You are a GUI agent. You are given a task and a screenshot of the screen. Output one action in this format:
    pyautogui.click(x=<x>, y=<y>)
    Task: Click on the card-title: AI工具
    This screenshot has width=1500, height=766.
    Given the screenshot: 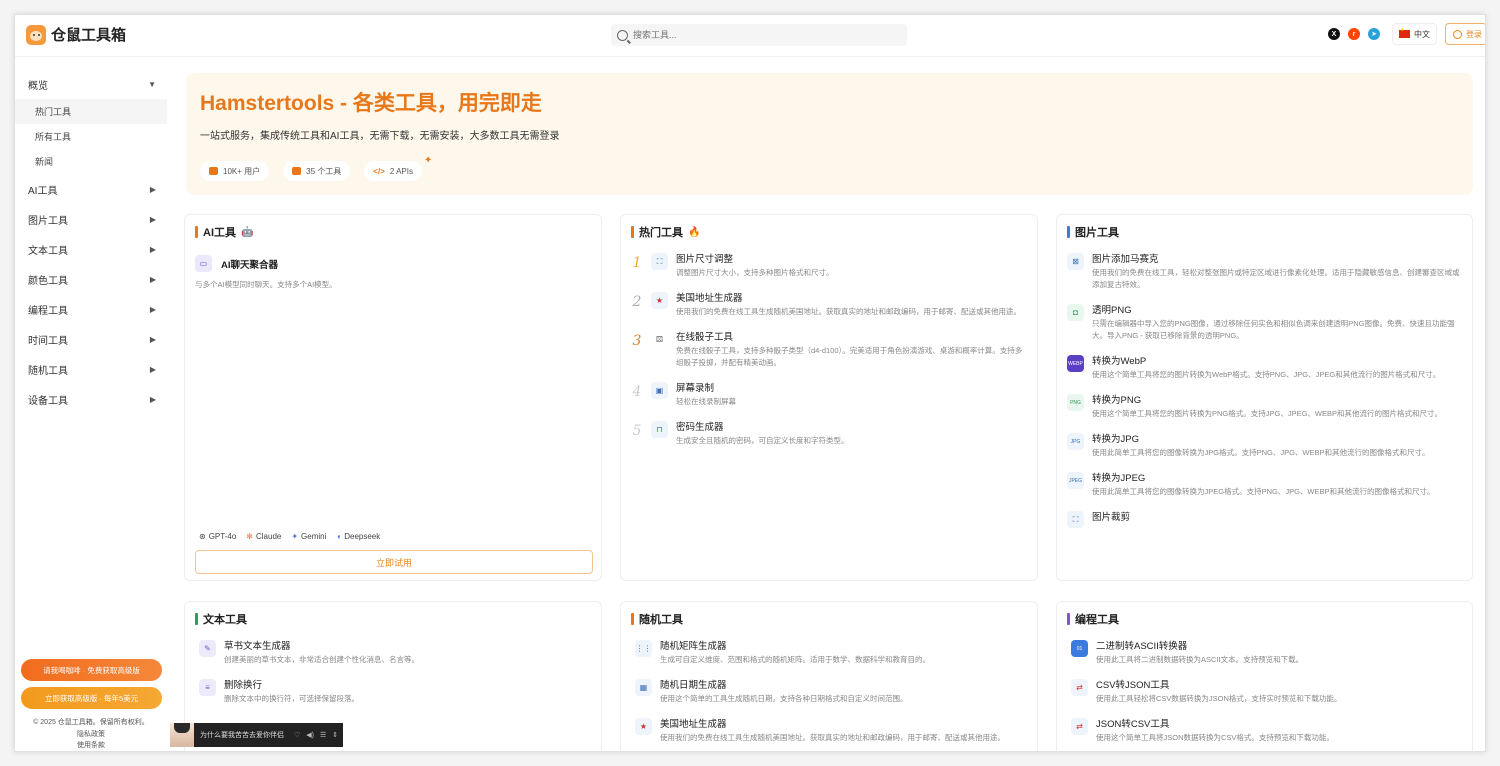 What is the action you would take?
    pyautogui.click(x=219, y=232)
    